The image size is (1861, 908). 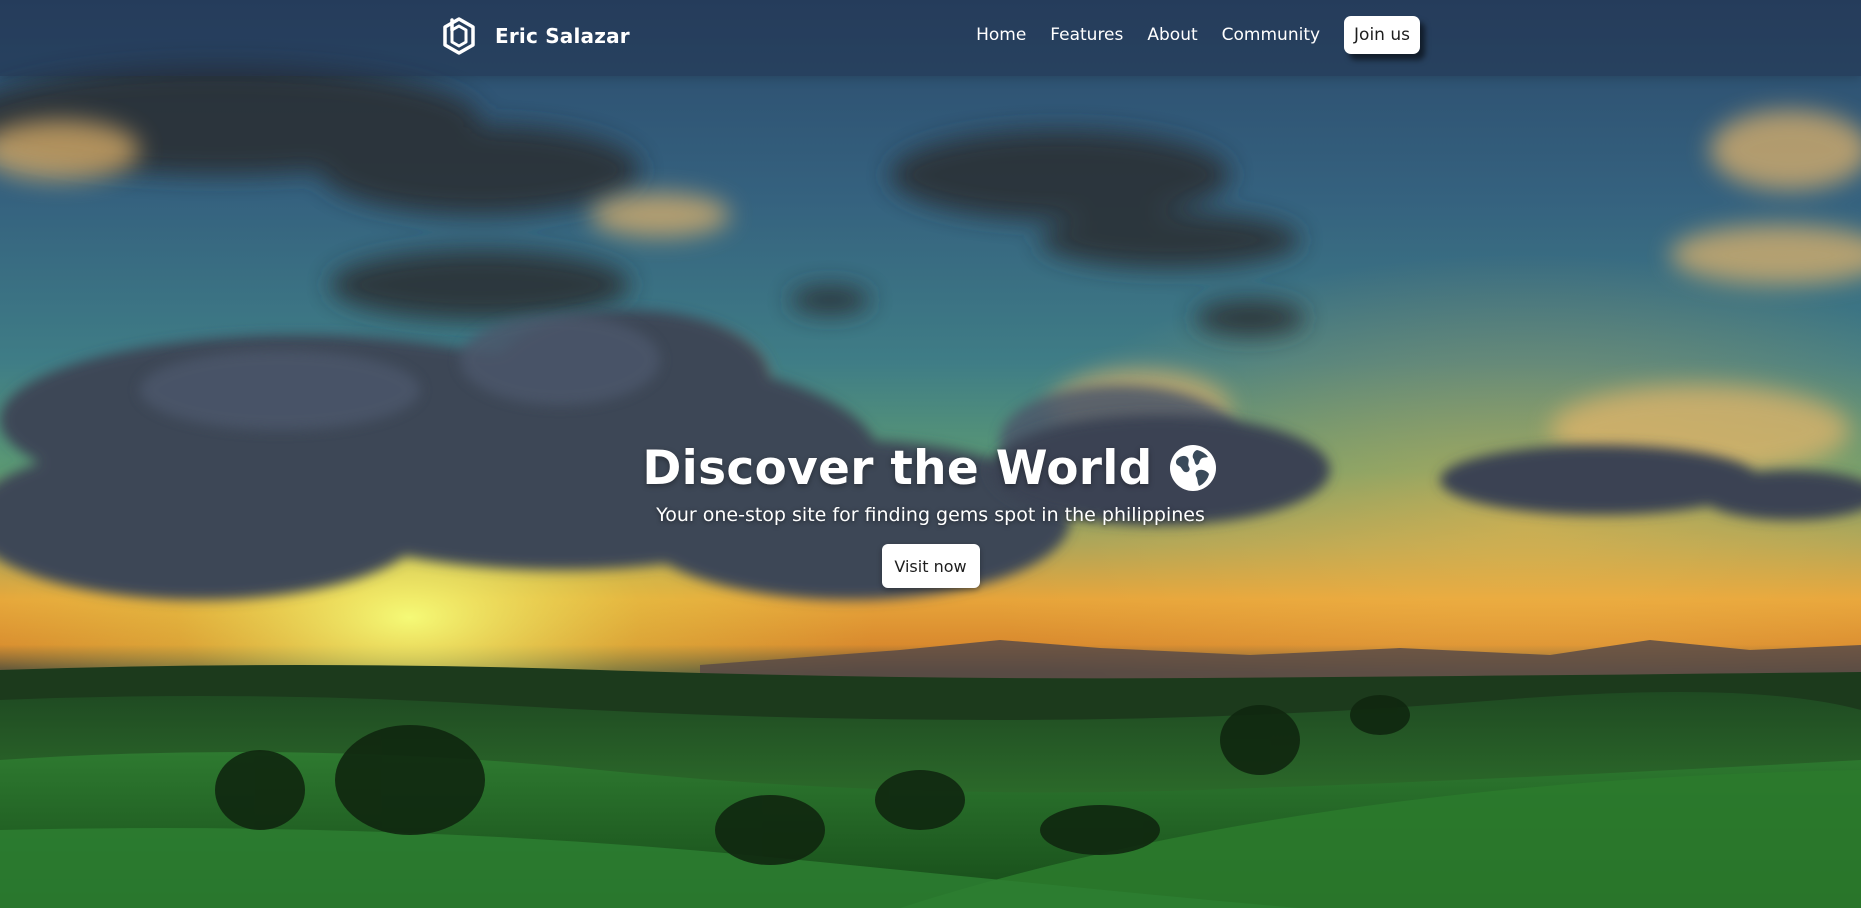 What do you see at coordinates (1271, 35) in the screenshot?
I see `nav-link-community: Community` at bounding box center [1271, 35].